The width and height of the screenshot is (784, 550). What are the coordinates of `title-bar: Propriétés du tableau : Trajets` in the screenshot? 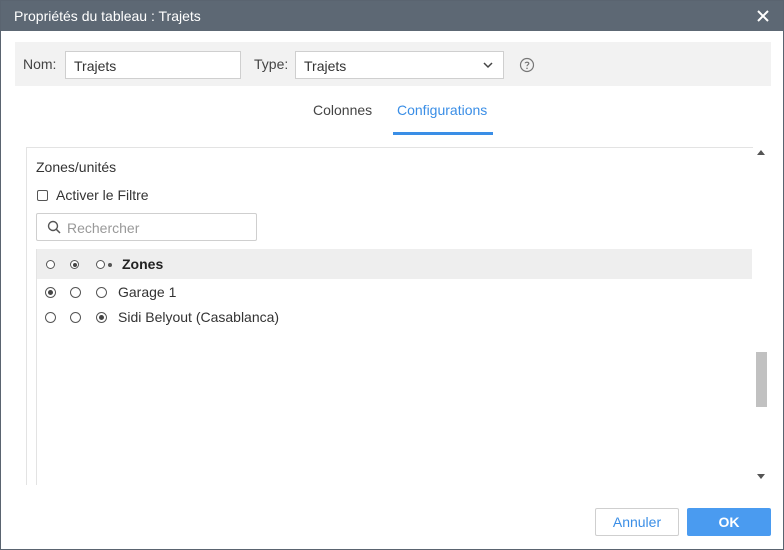 It's located at (392, 16).